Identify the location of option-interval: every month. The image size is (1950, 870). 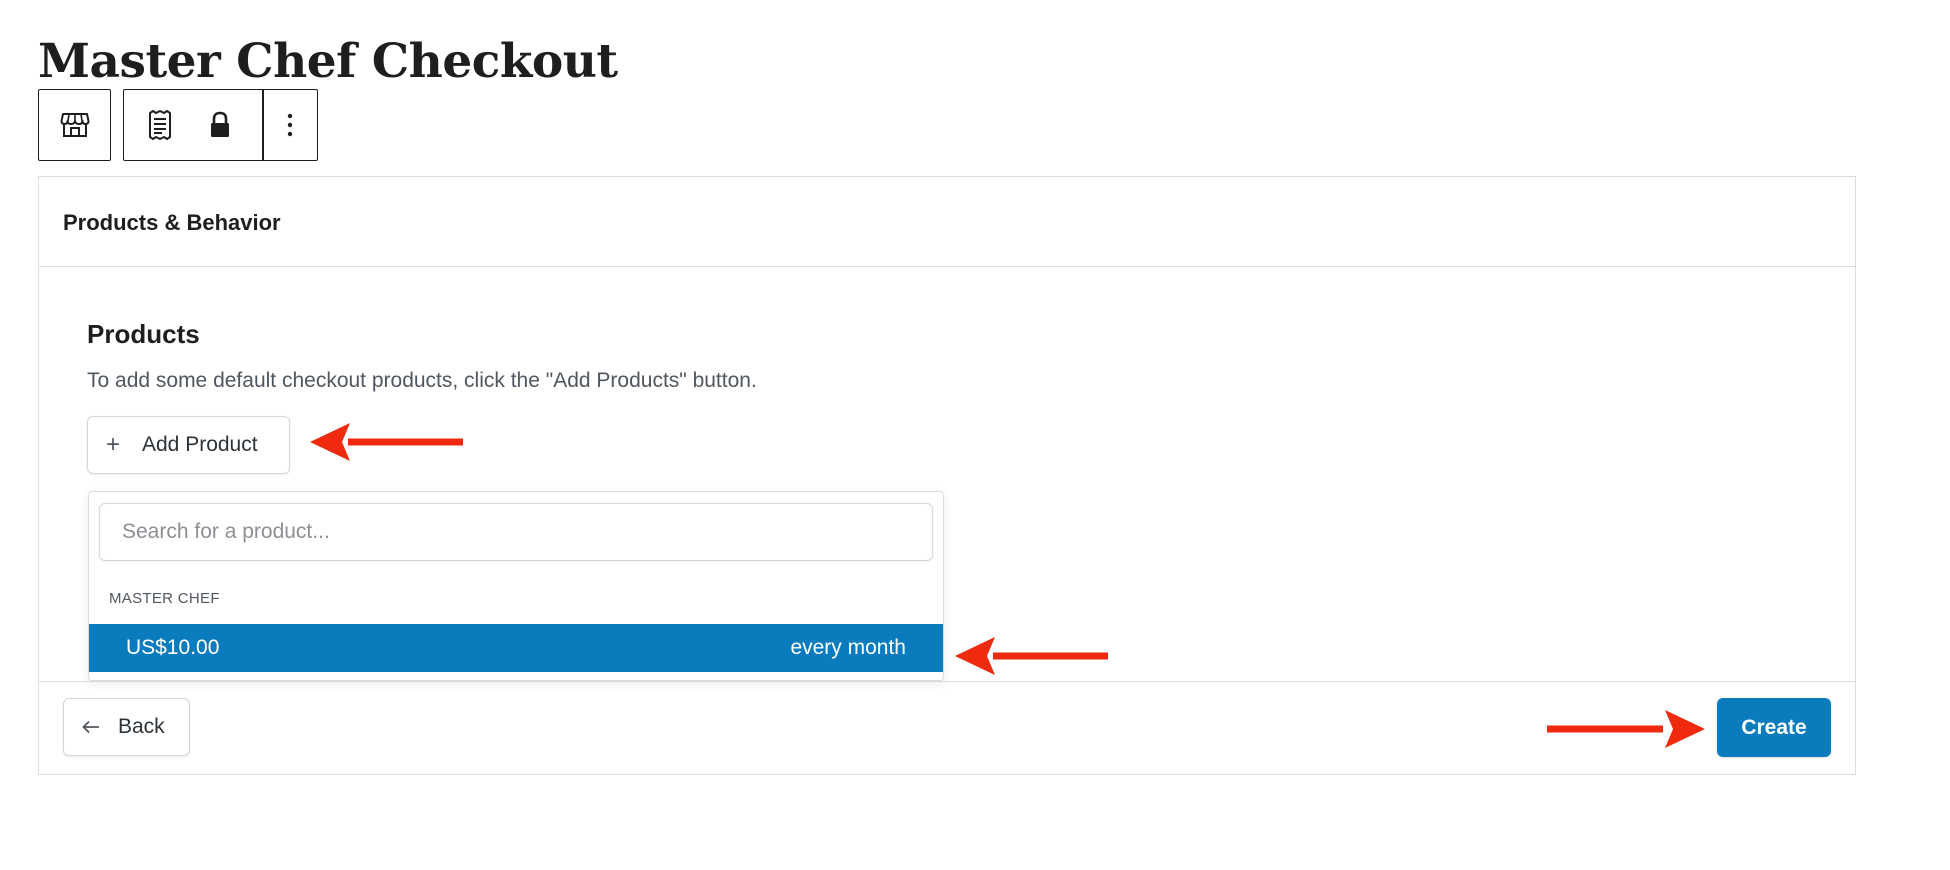
(848, 647).